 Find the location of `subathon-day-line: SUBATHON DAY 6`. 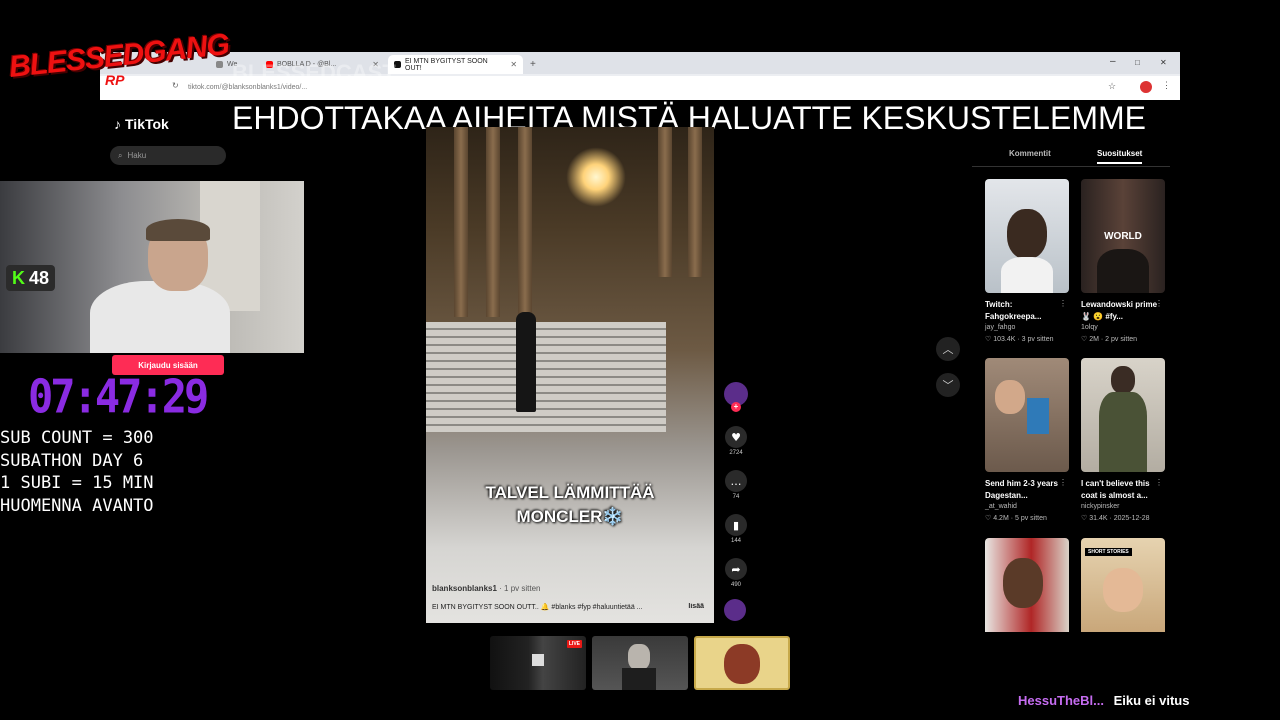

subathon-day-line: SUBATHON DAY 6 is located at coordinates (72, 460).